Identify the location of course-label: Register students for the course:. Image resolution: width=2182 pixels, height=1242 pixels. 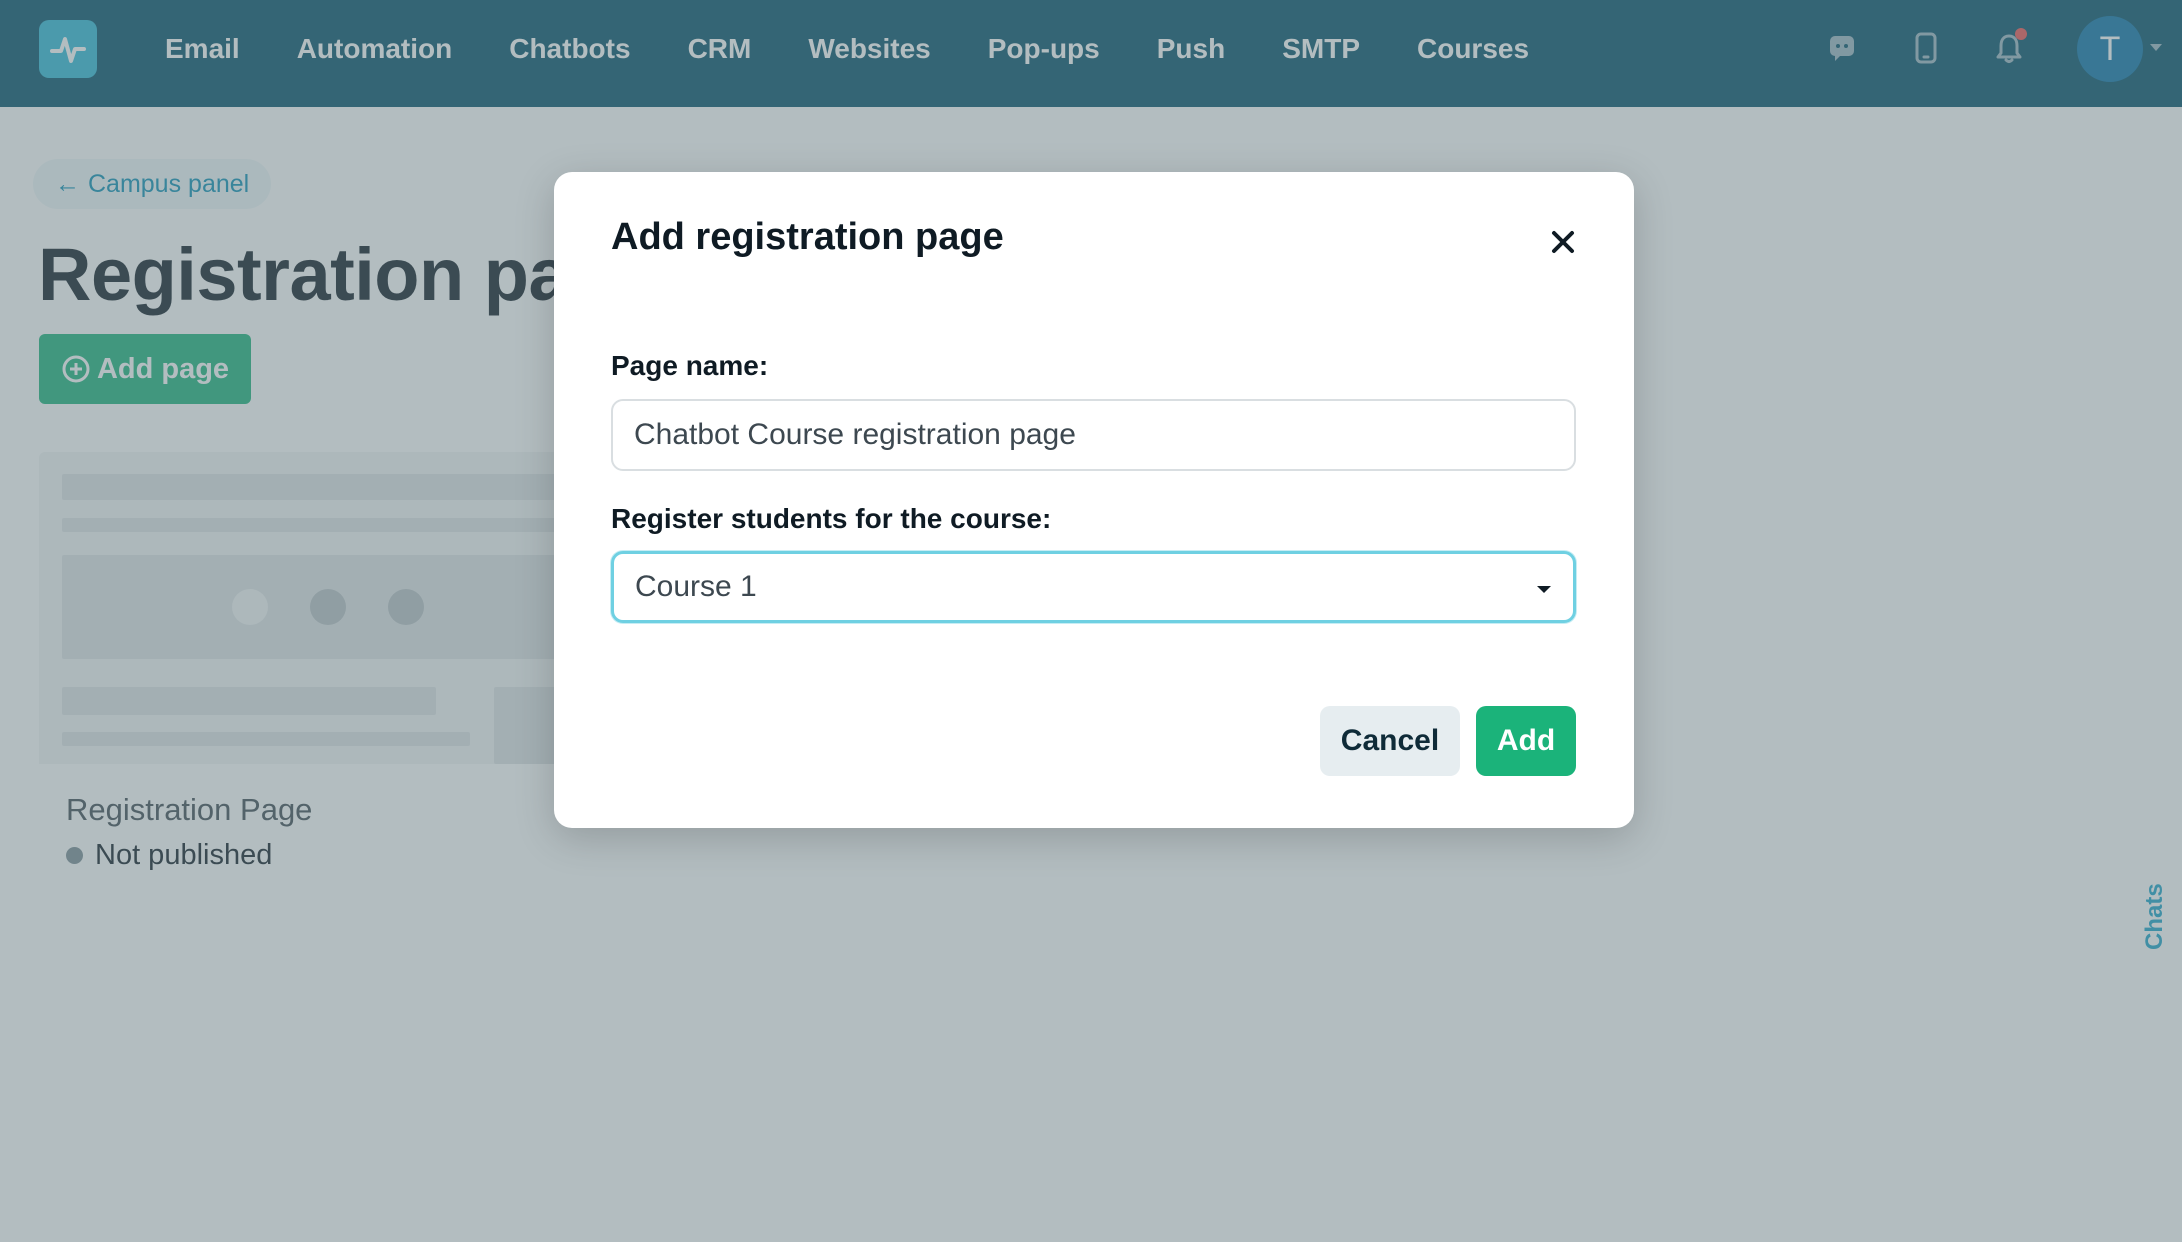
(831, 518).